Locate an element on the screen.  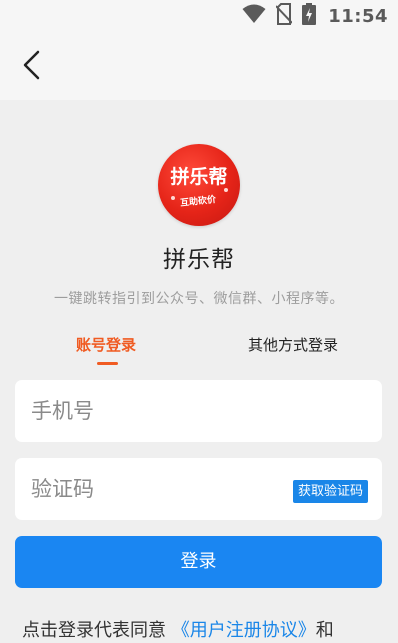
status-time: 11:54 is located at coordinates (358, 16).